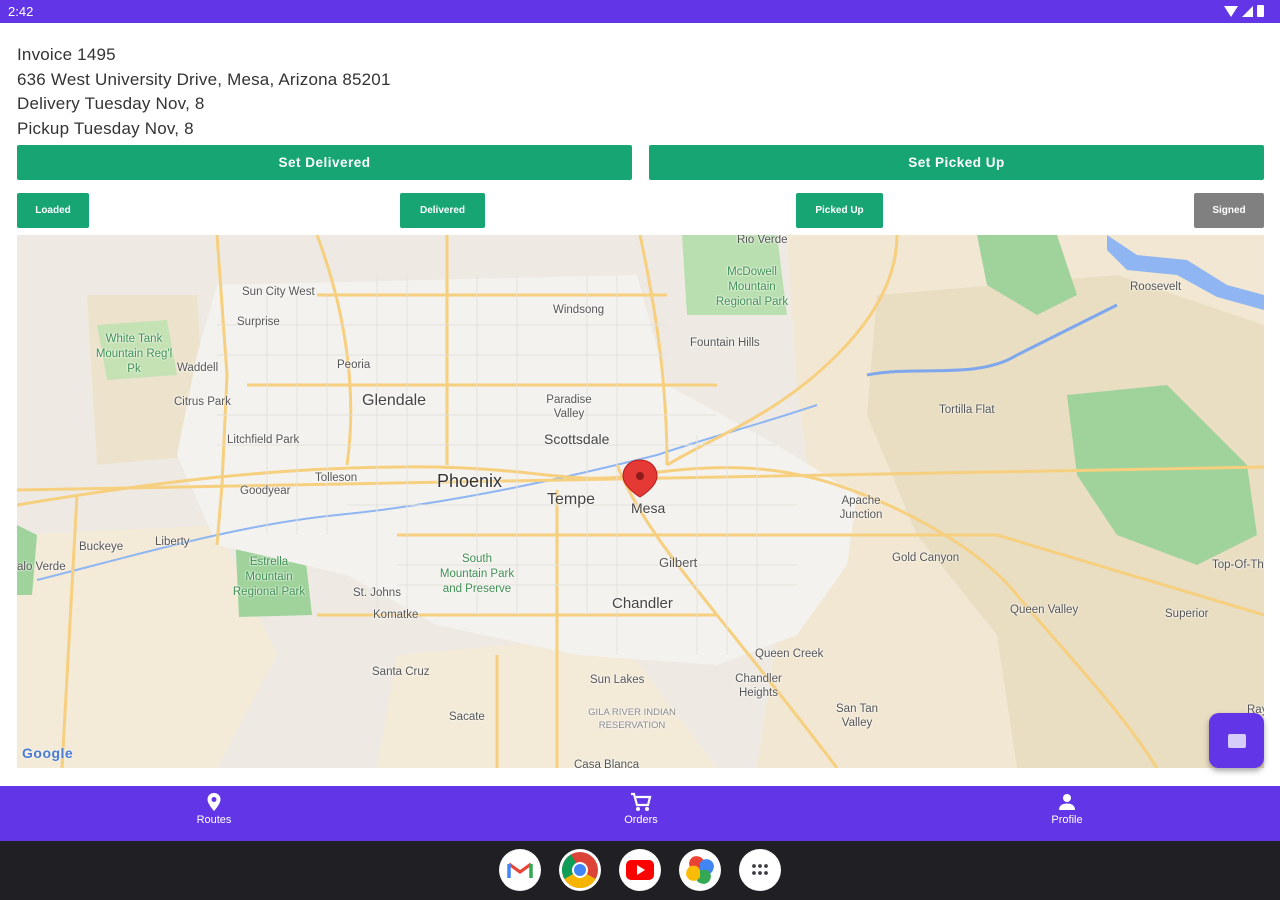 The image size is (1280, 900). Describe the element at coordinates (396, 615) in the screenshot. I see `map-label-komatke: Komatke` at that location.